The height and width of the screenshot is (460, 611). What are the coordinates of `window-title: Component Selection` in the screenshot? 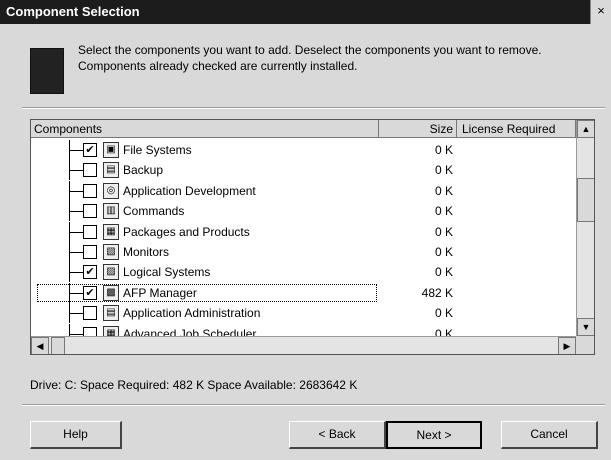 It's located at (73, 11).